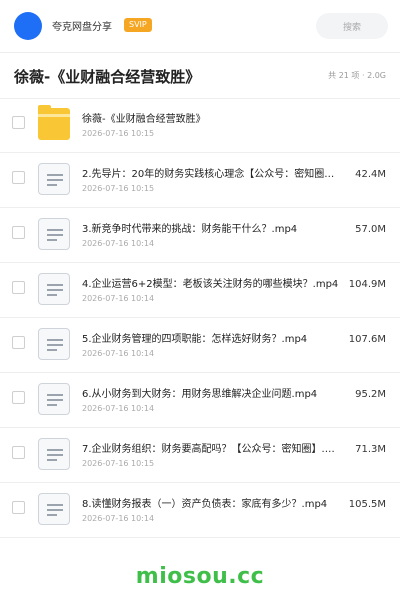 The image size is (400, 600). Describe the element at coordinates (107, 77) in the screenshot. I see `page-title: 徐薇-《业财融合经营致胜》` at that location.